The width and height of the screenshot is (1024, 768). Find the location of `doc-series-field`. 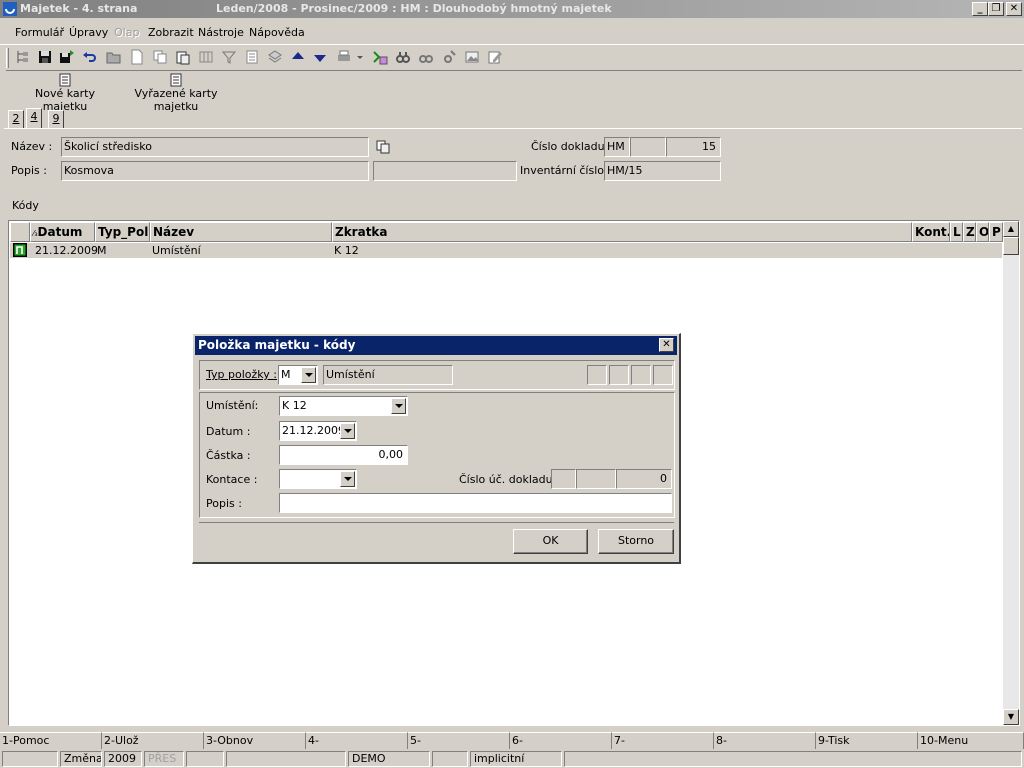

doc-series-field is located at coordinates (648, 147).